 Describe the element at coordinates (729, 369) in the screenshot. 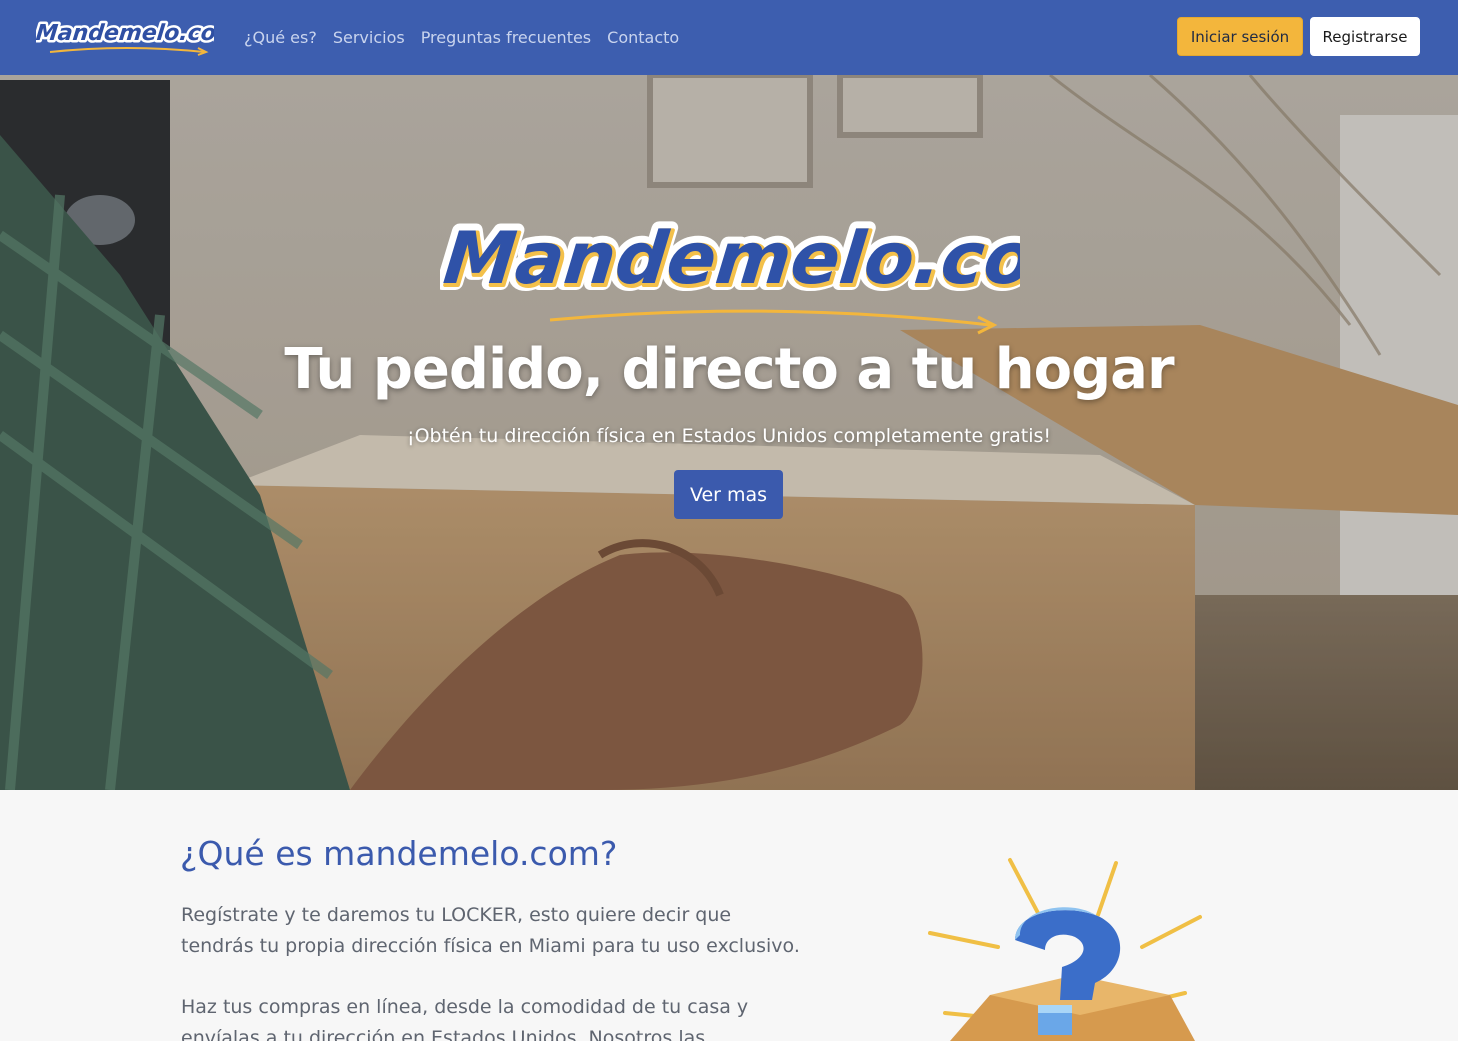

I see `hero-title: Tu pedido, directo a tu hogar` at that location.